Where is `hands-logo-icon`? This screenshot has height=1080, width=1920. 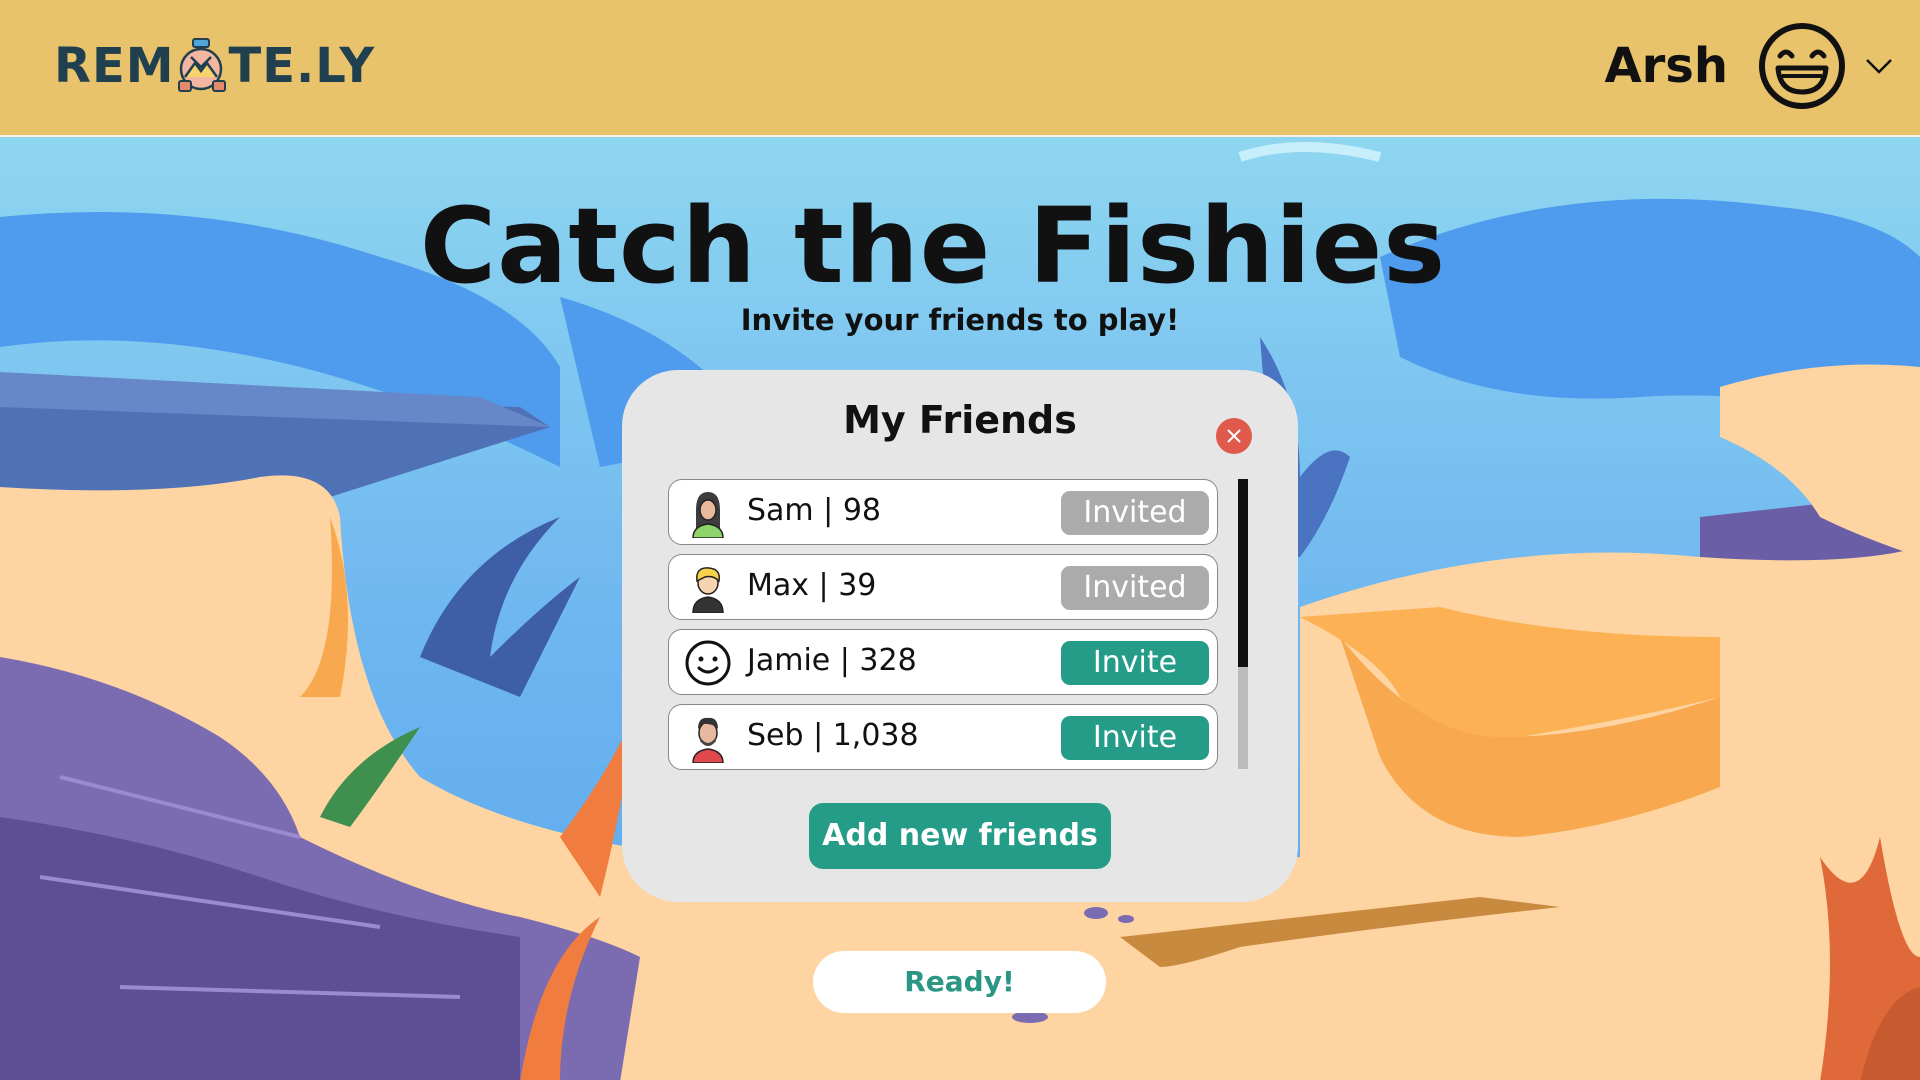 hands-logo-icon is located at coordinates (201, 65).